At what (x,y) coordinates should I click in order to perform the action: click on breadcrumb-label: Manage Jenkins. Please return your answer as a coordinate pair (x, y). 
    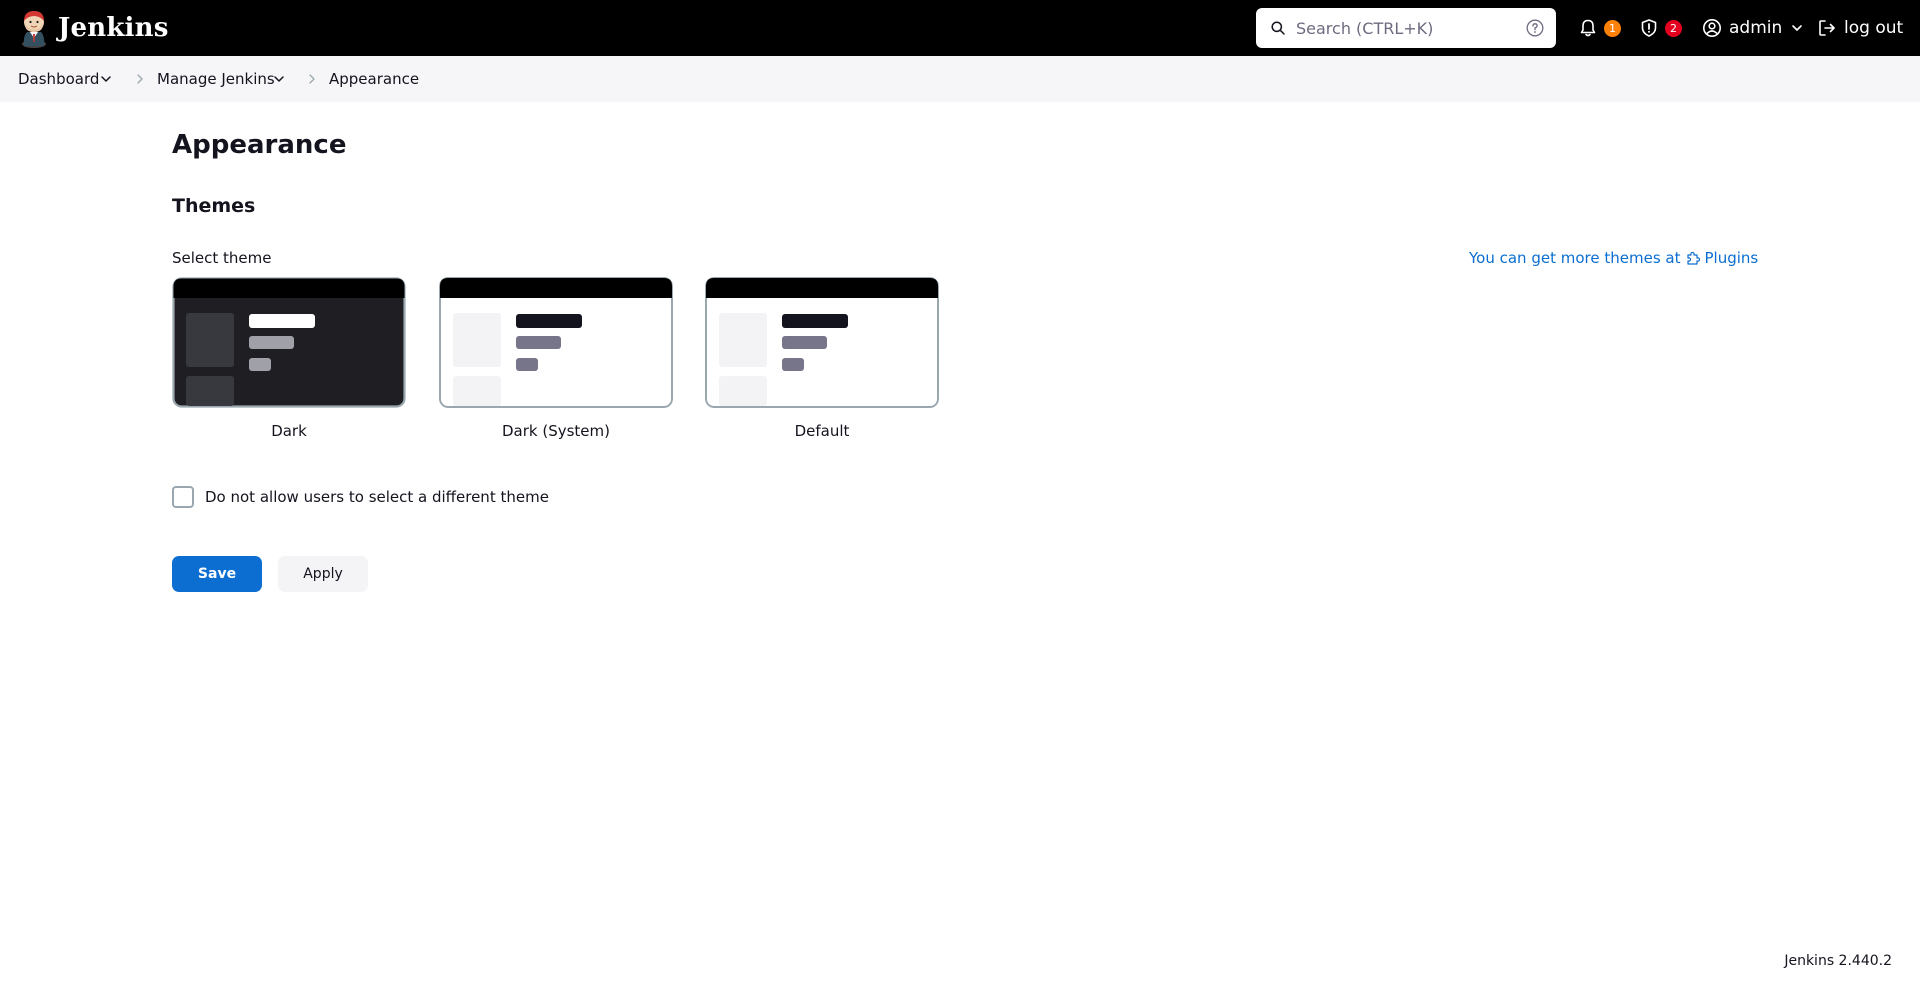
    Looking at the image, I should click on (216, 79).